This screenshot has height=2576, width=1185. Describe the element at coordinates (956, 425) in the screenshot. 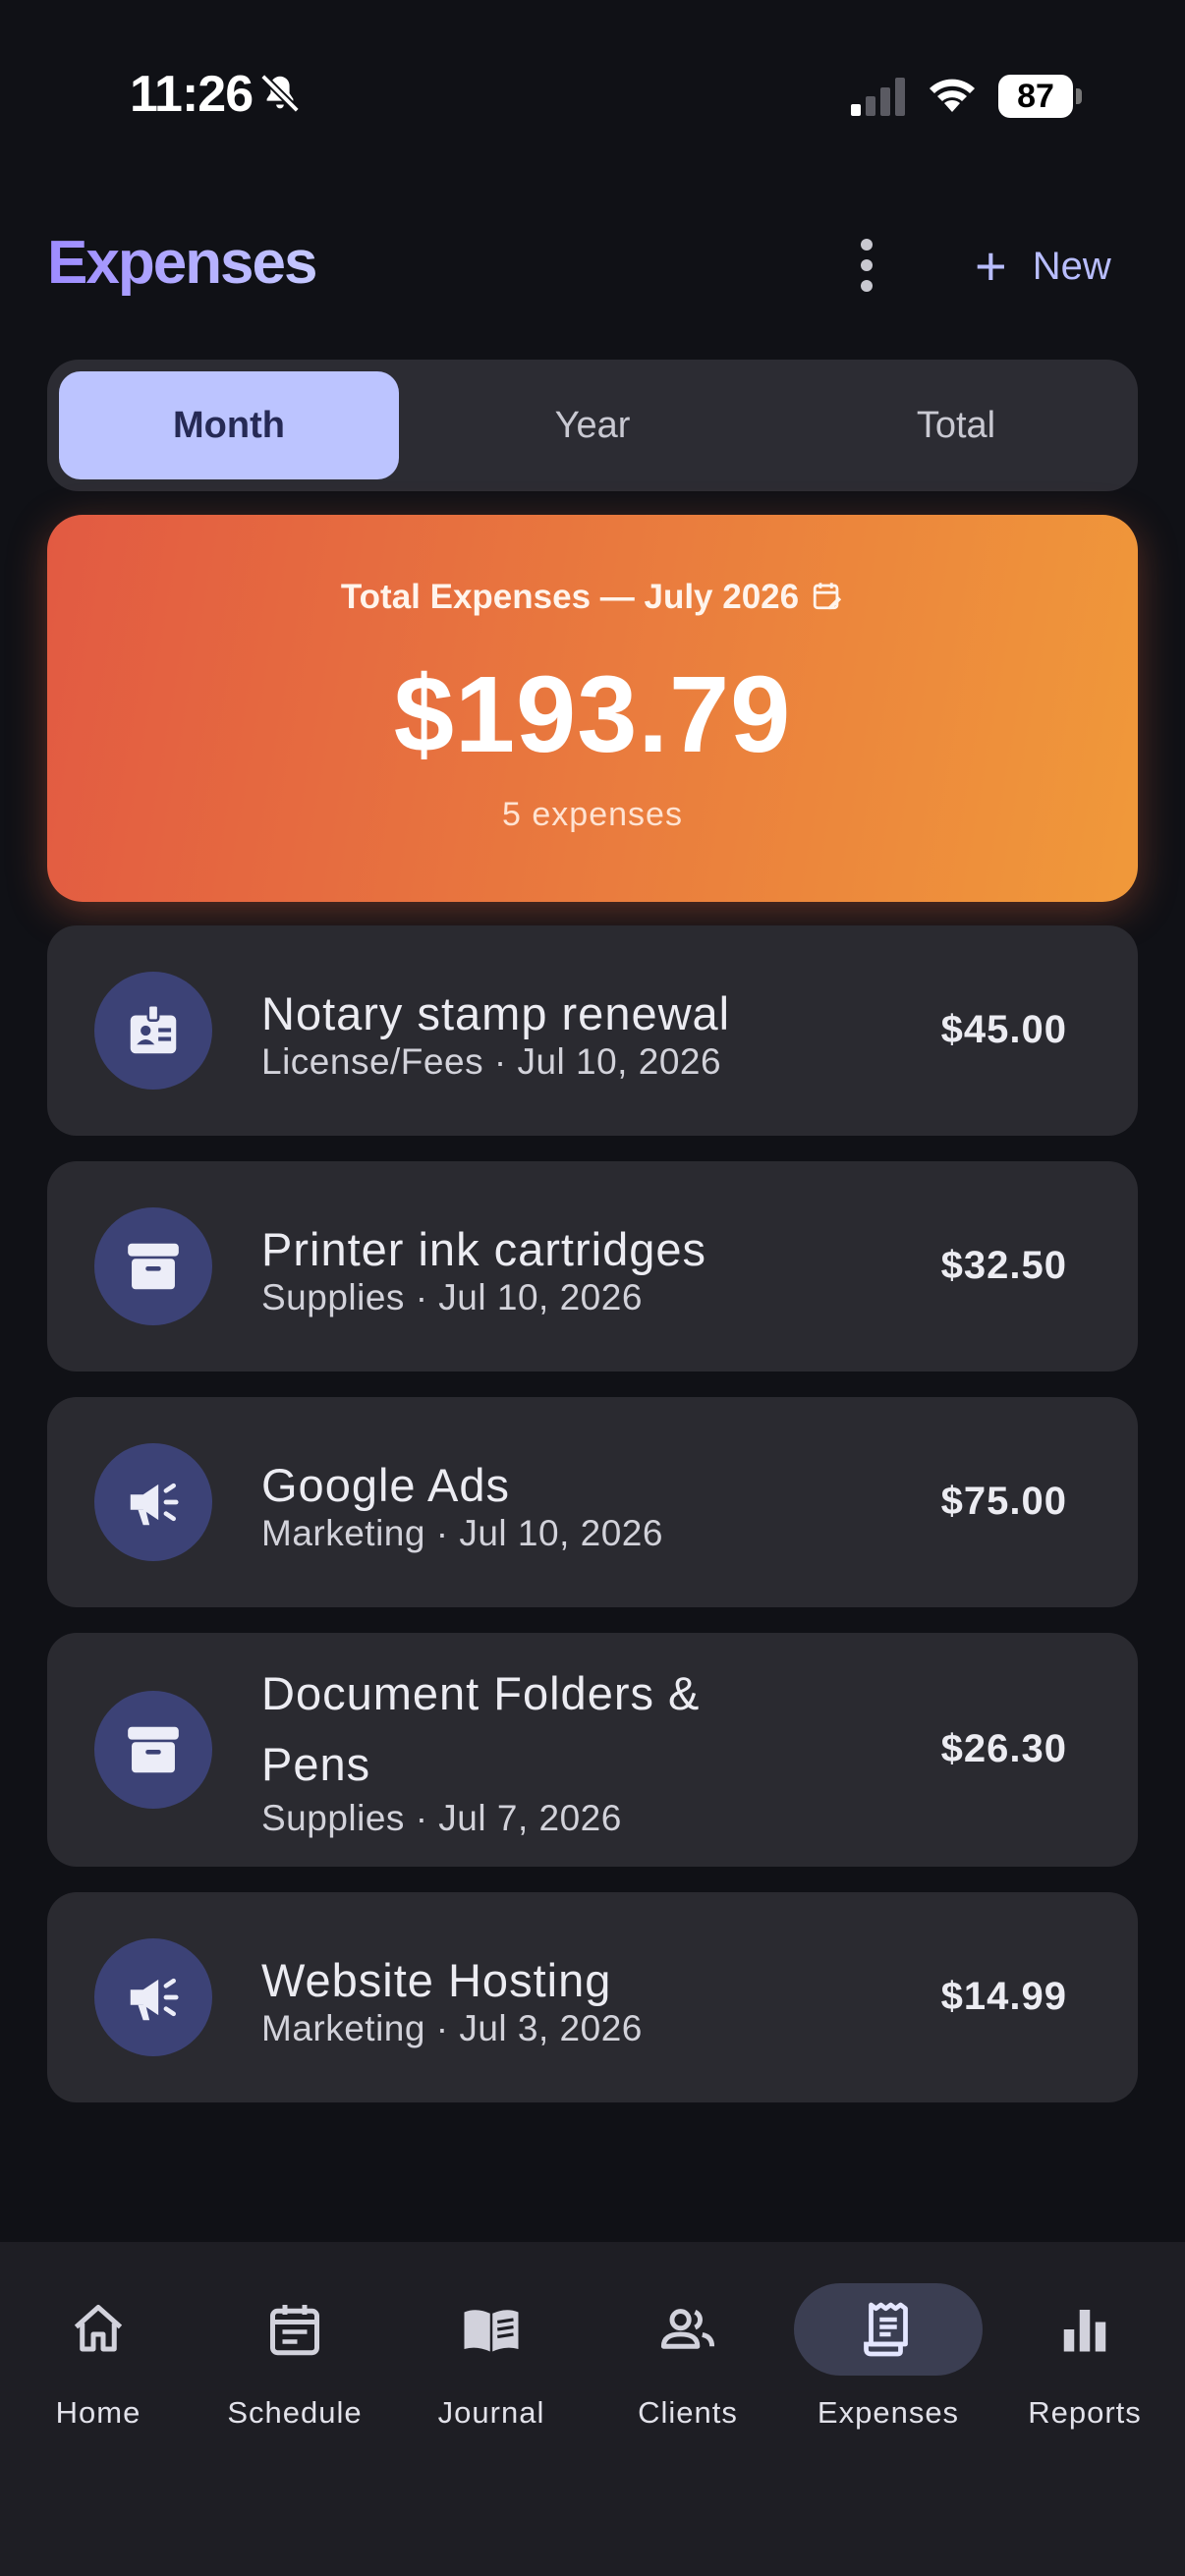

I see `tab-total: Total` at that location.